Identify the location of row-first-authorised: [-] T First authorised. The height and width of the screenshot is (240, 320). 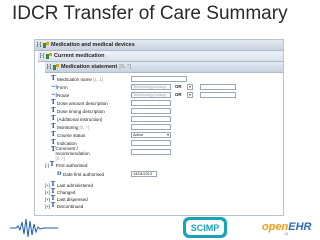
(66, 165).